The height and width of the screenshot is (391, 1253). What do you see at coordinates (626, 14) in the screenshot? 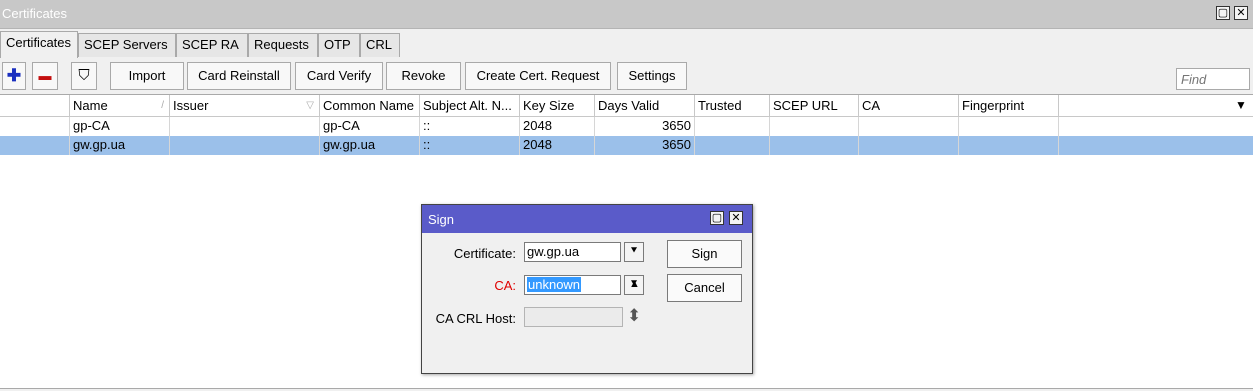
I see `window-title-bar: Certificates ▢ ✕` at bounding box center [626, 14].